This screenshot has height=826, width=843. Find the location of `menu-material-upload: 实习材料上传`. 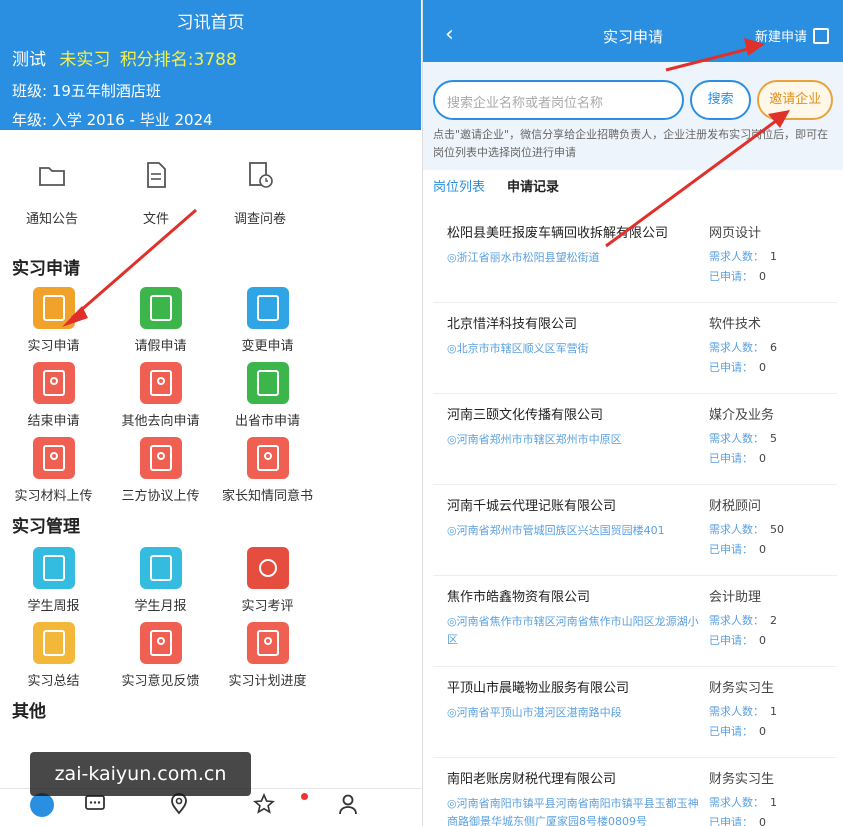

menu-material-upload: 实习材料上传 is located at coordinates (53, 474).